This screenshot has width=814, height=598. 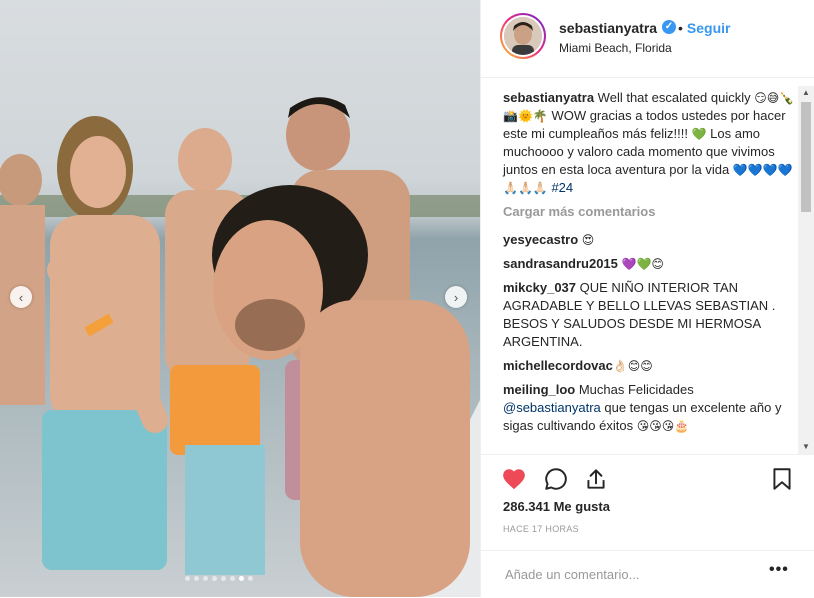 What do you see at coordinates (699, 134) in the screenshot?
I see `caption-emoji-2: 💚` at bounding box center [699, 134].